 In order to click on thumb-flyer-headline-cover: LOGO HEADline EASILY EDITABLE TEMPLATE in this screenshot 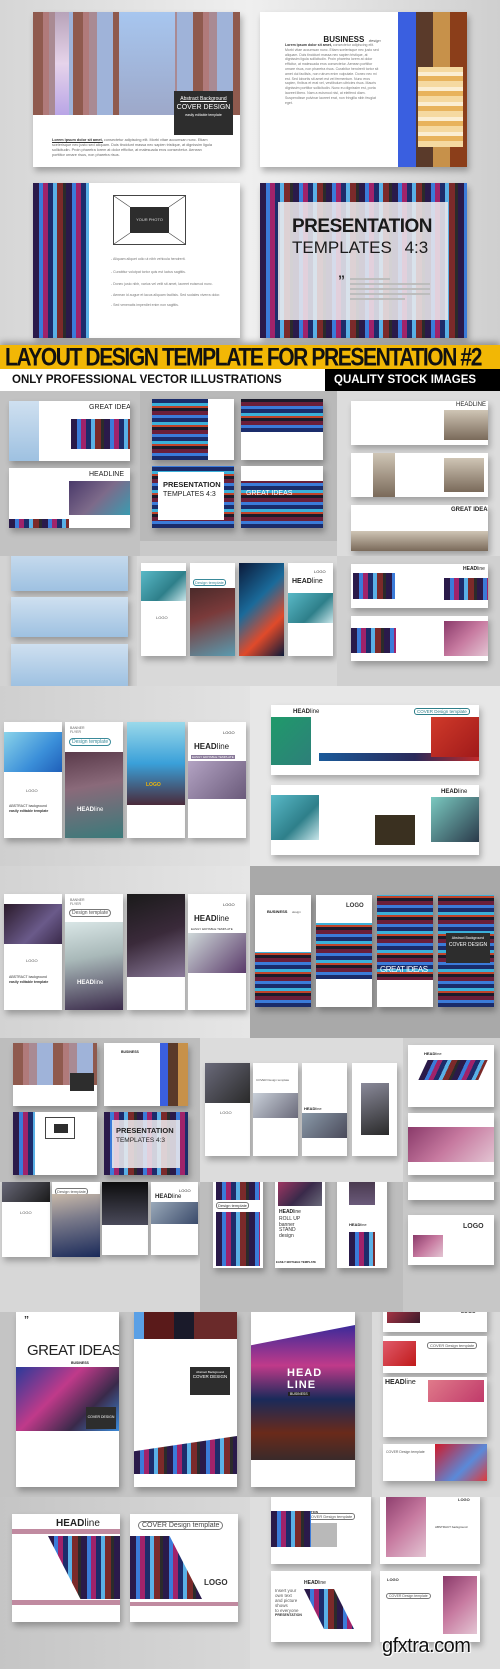, I will do `click(217, 780)`.